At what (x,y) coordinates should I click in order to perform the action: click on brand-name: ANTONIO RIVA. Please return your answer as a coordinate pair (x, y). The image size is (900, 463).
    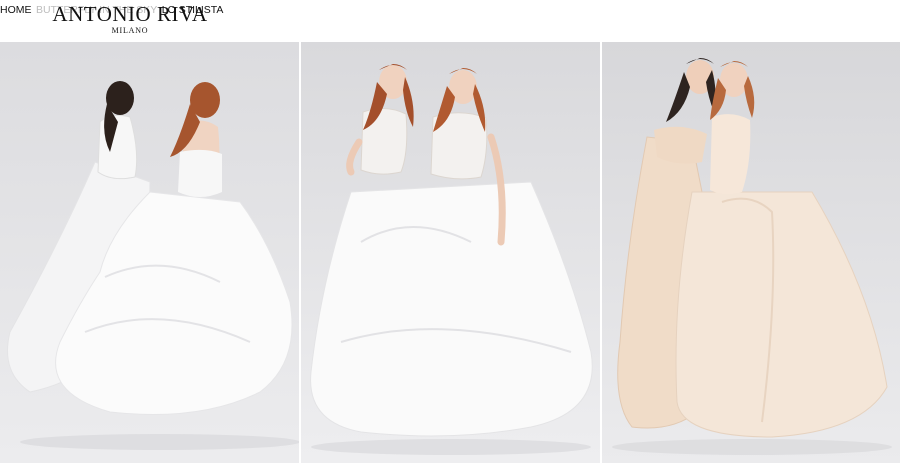
    Looking at the image, I should click on (130, 14).